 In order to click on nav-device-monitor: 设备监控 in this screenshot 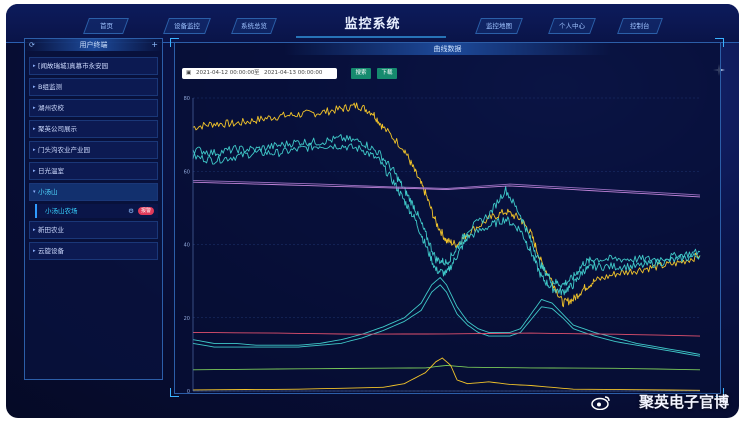, I will do `click(187, 26)`.